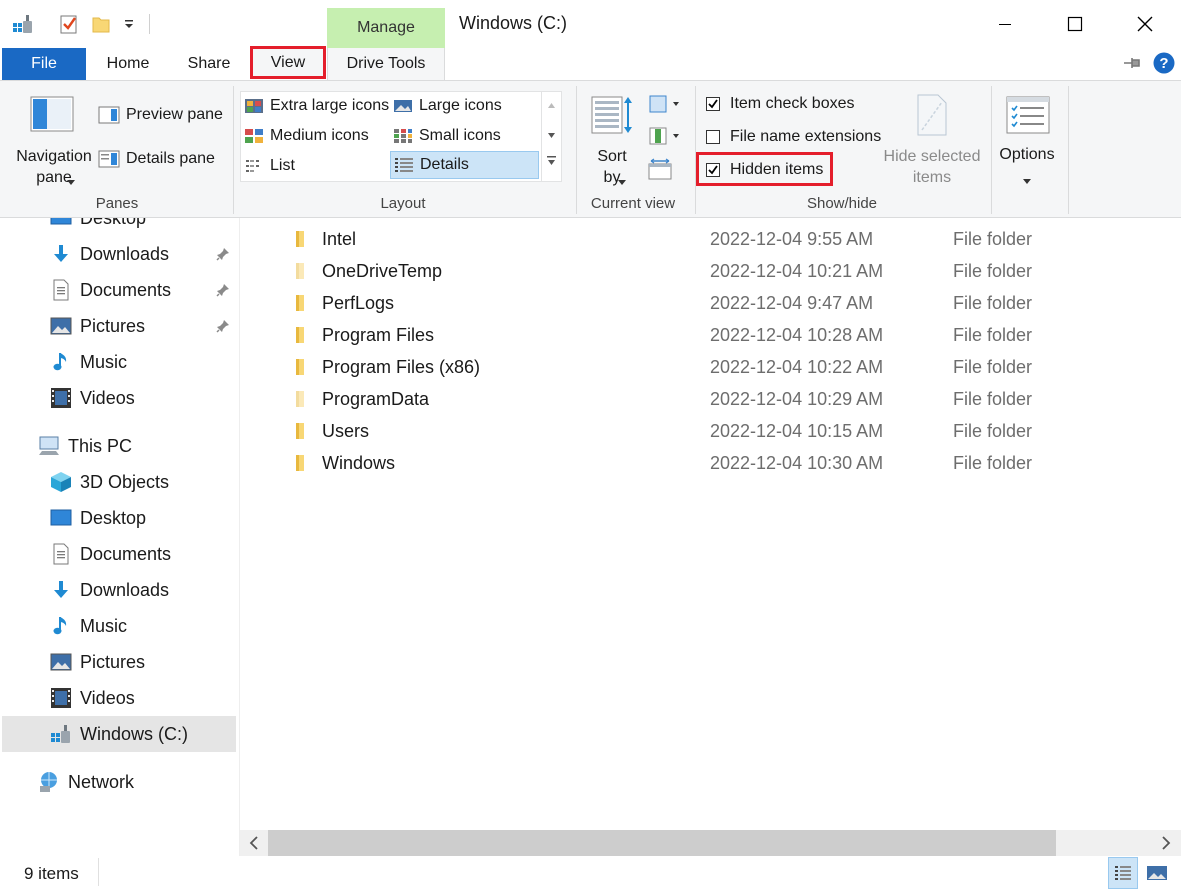 The height and width of the screenshot is (893, 1181). I want to click on hide-selected-items-button: Hide selected items, so click(932, 167).